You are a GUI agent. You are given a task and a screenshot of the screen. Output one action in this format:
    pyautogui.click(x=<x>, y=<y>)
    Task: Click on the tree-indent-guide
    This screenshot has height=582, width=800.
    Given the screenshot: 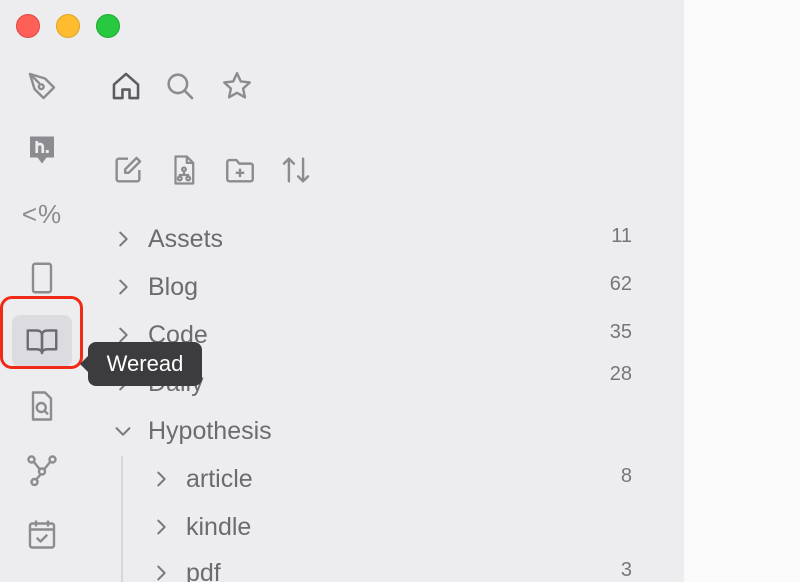 What is the action you would take?
    pyautogui.click(x=122, y=519)
    